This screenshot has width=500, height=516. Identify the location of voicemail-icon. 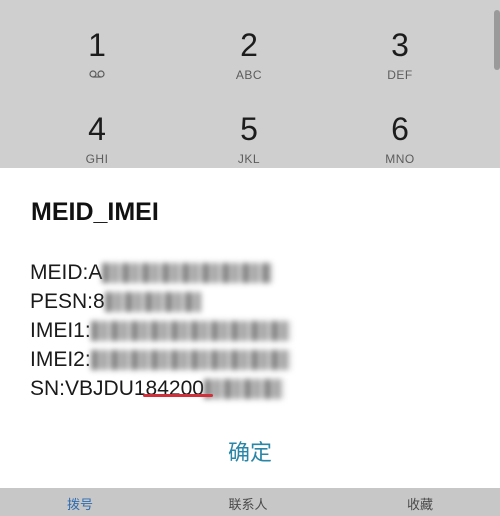
(97, 74).